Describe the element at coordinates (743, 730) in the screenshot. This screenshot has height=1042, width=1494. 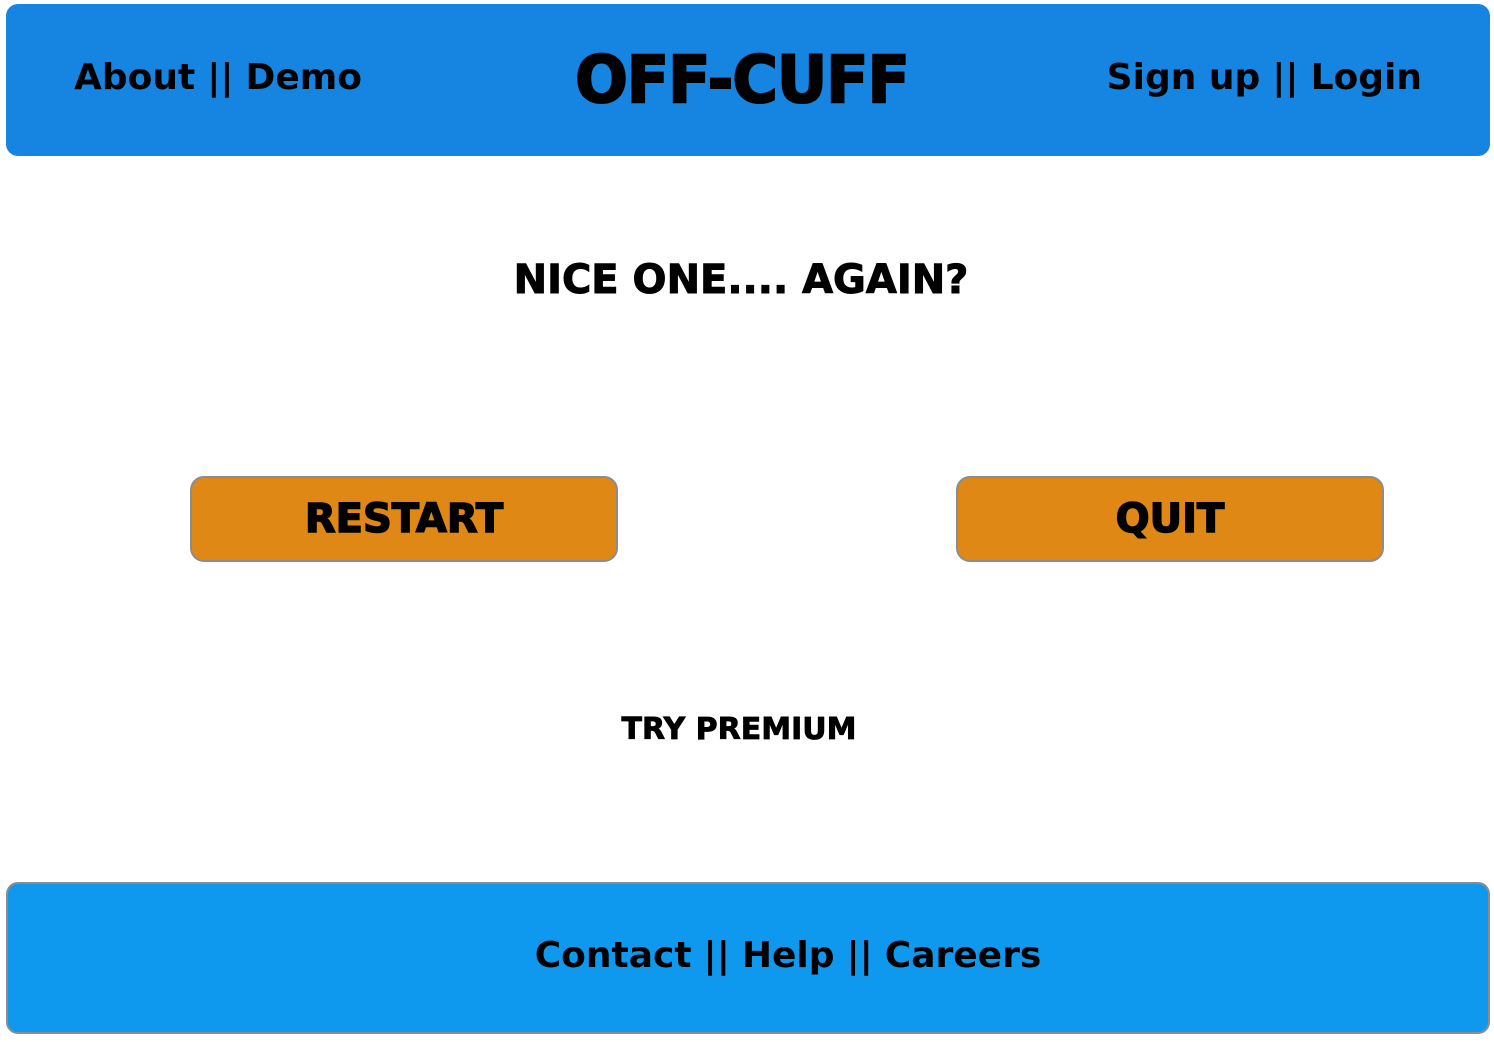
I see `try-premium-link: TRY PREMIUM` at that location.